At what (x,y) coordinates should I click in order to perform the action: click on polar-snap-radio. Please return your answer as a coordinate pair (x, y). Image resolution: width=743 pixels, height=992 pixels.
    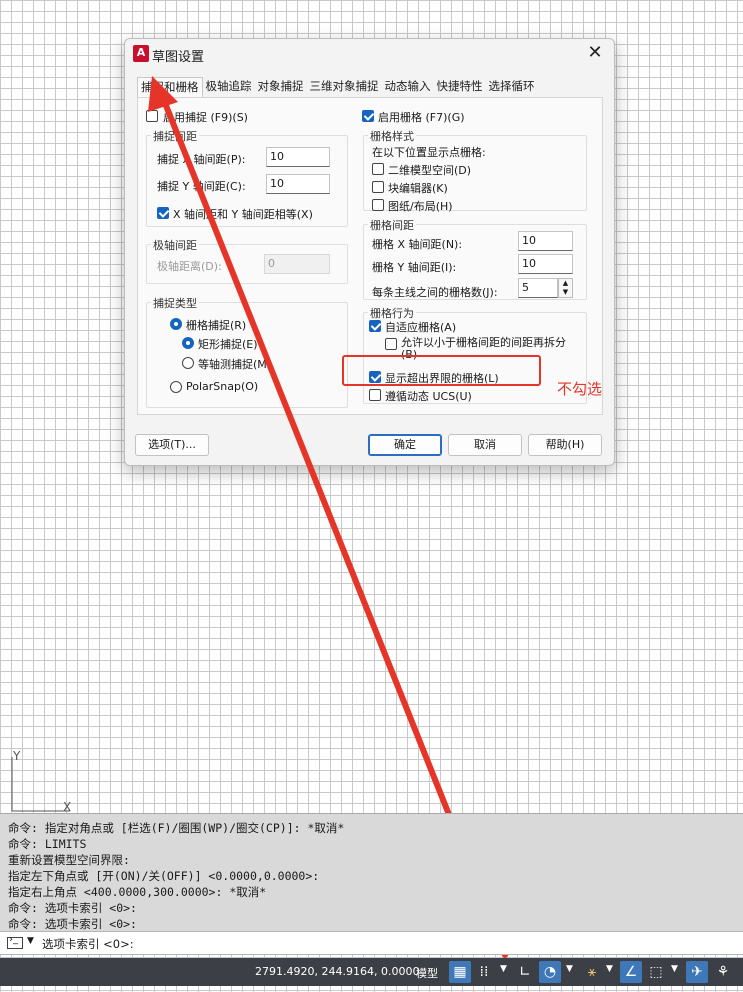
    Looking at the image, I should click on (176, 387).